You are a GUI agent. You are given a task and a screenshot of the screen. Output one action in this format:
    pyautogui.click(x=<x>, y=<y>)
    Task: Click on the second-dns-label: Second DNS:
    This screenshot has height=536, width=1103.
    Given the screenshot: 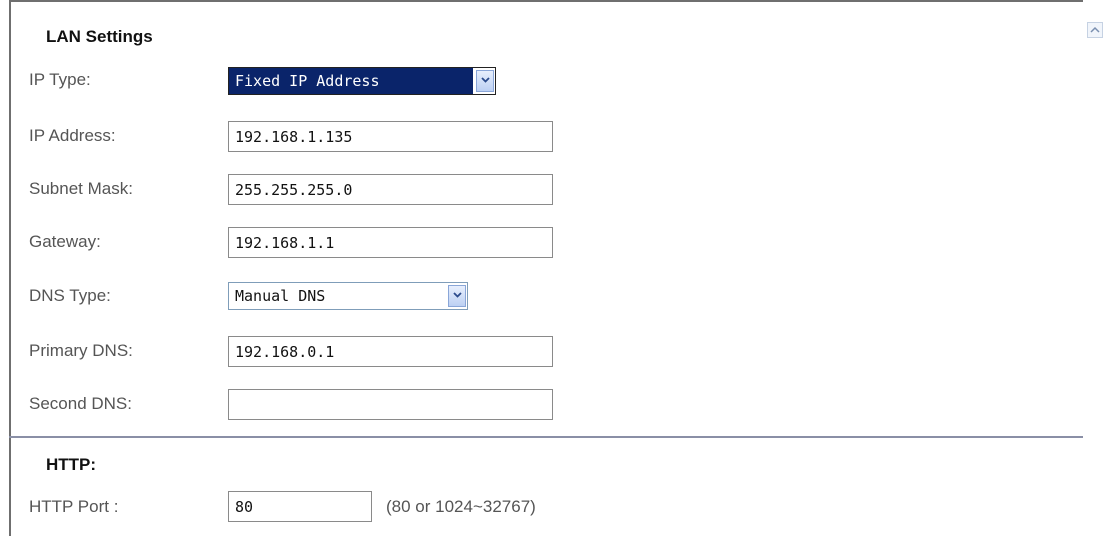 What is the action you would take?
    pyautogui.click(x=80, y=403)
    